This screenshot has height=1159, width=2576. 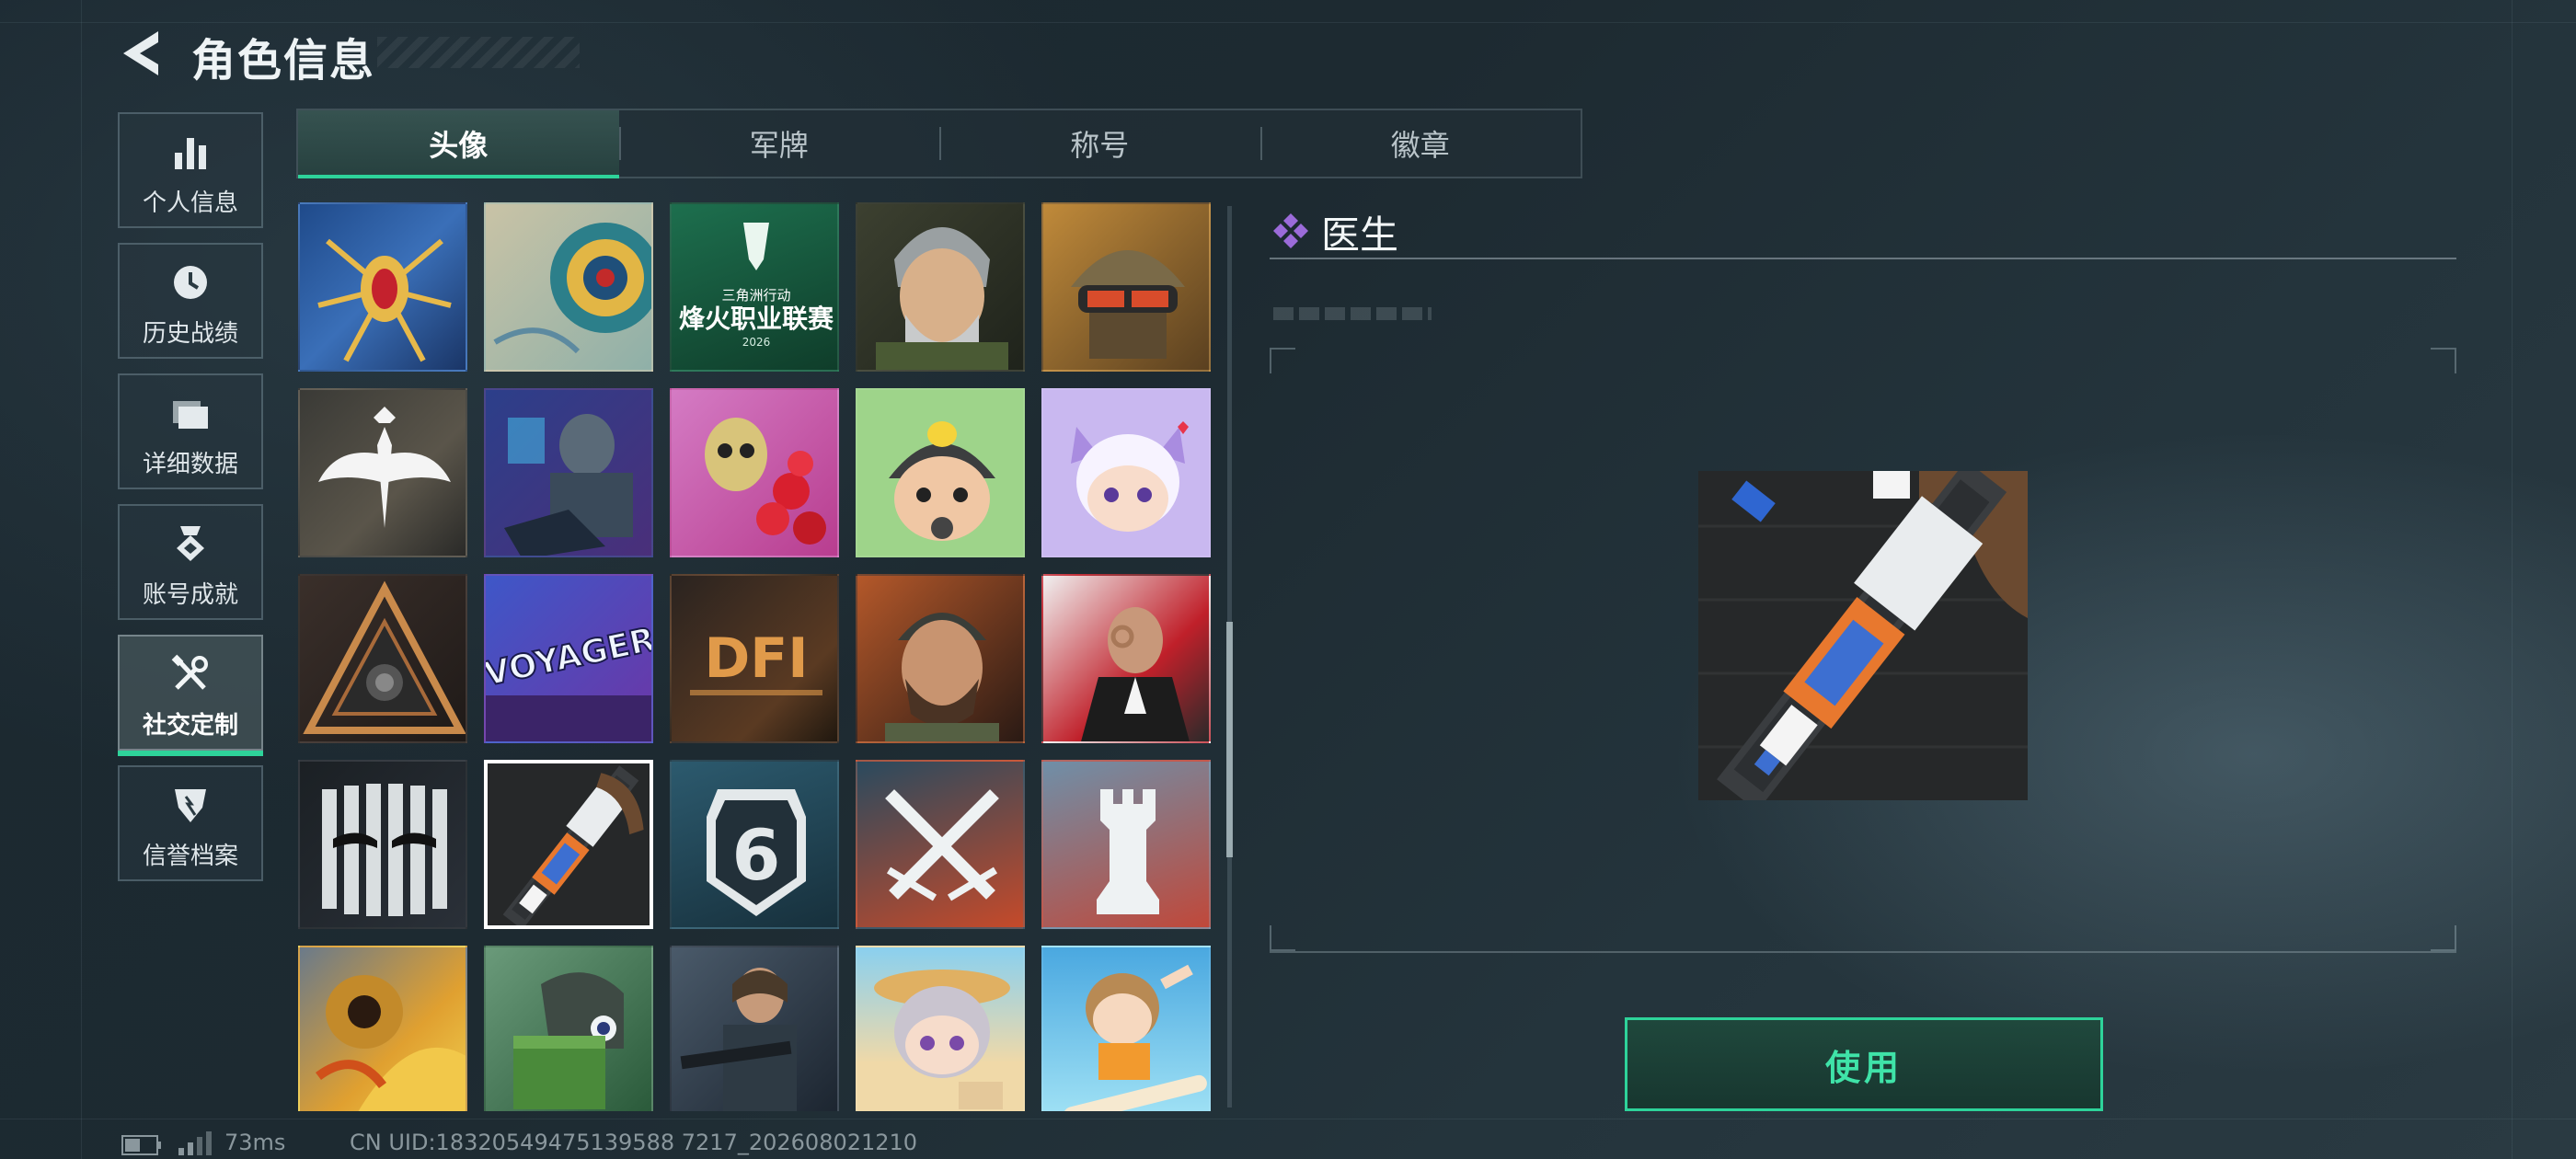 I want to click on title-decoration, so click(x=478, y=52).